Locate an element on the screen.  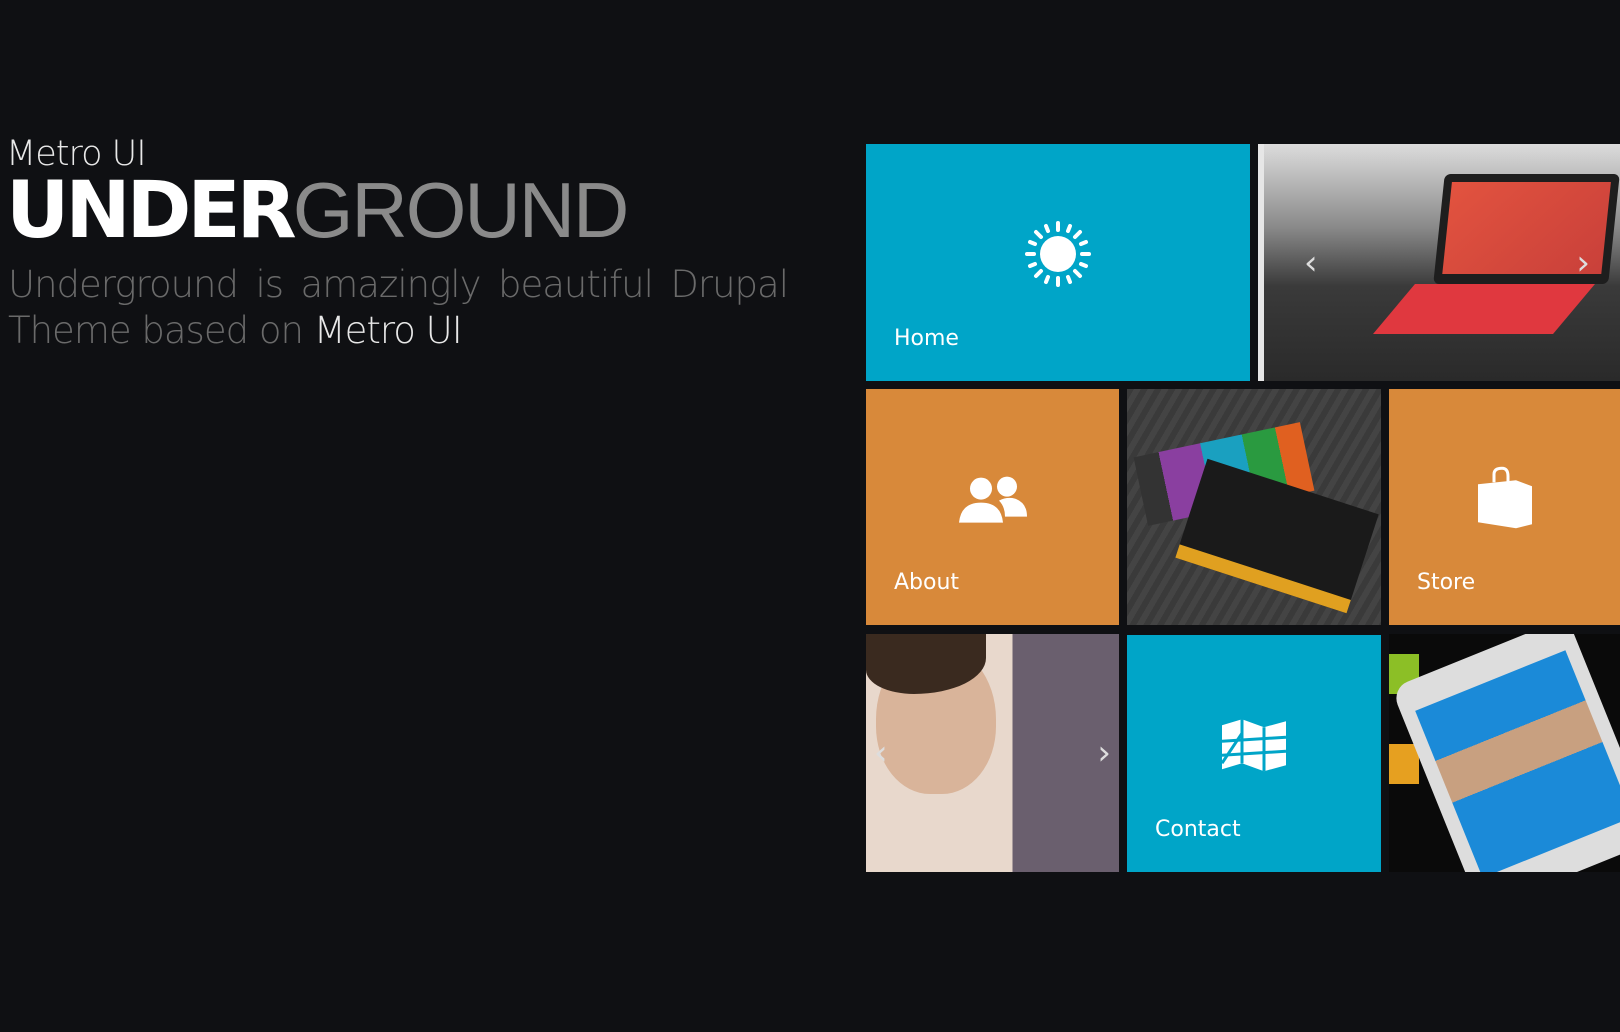
shopping-bag-icon is located at coordinates (1505, 500).